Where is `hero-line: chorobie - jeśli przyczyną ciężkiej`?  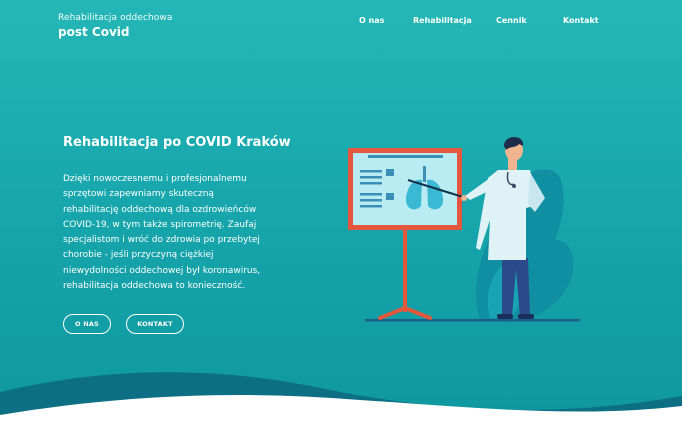 hero-line: chorobie - jeśli przyczyną ciężkiej is located at coordinates (138, 255).